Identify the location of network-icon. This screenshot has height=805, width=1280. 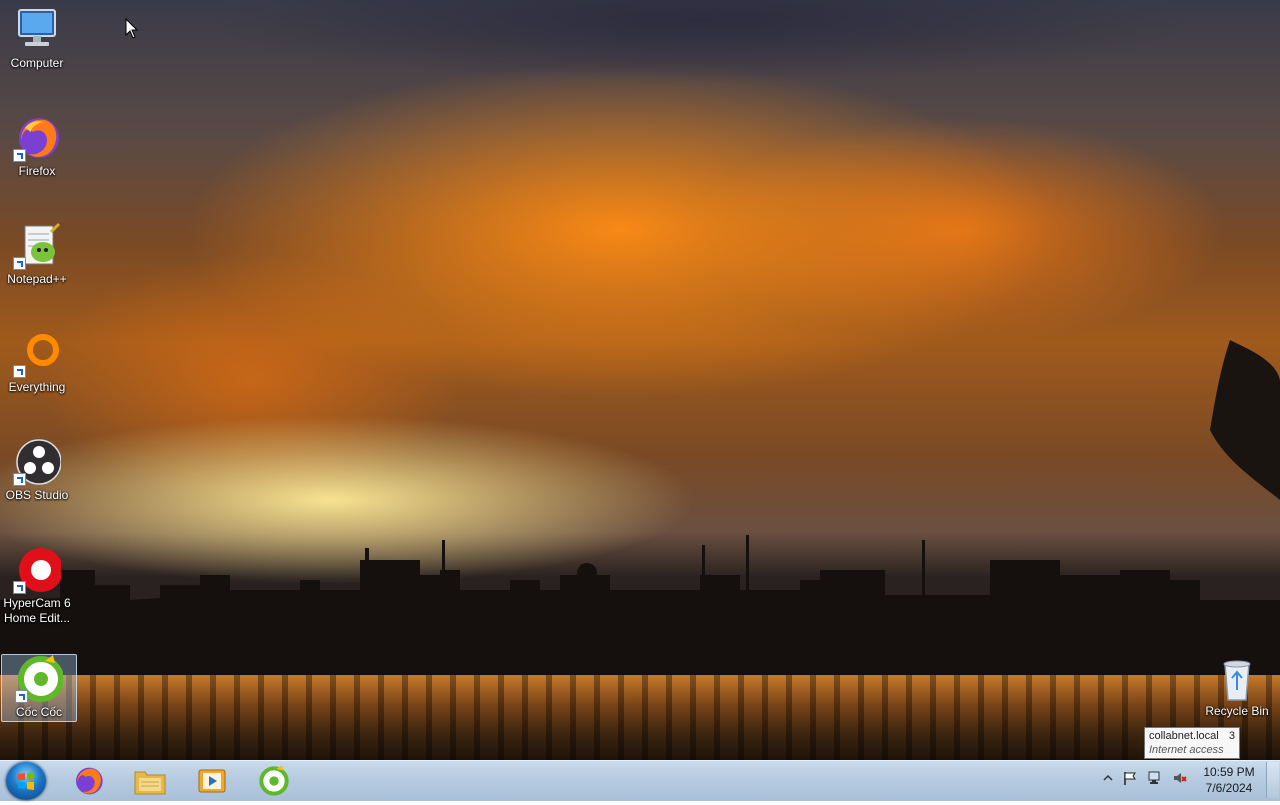
(1154, 777).